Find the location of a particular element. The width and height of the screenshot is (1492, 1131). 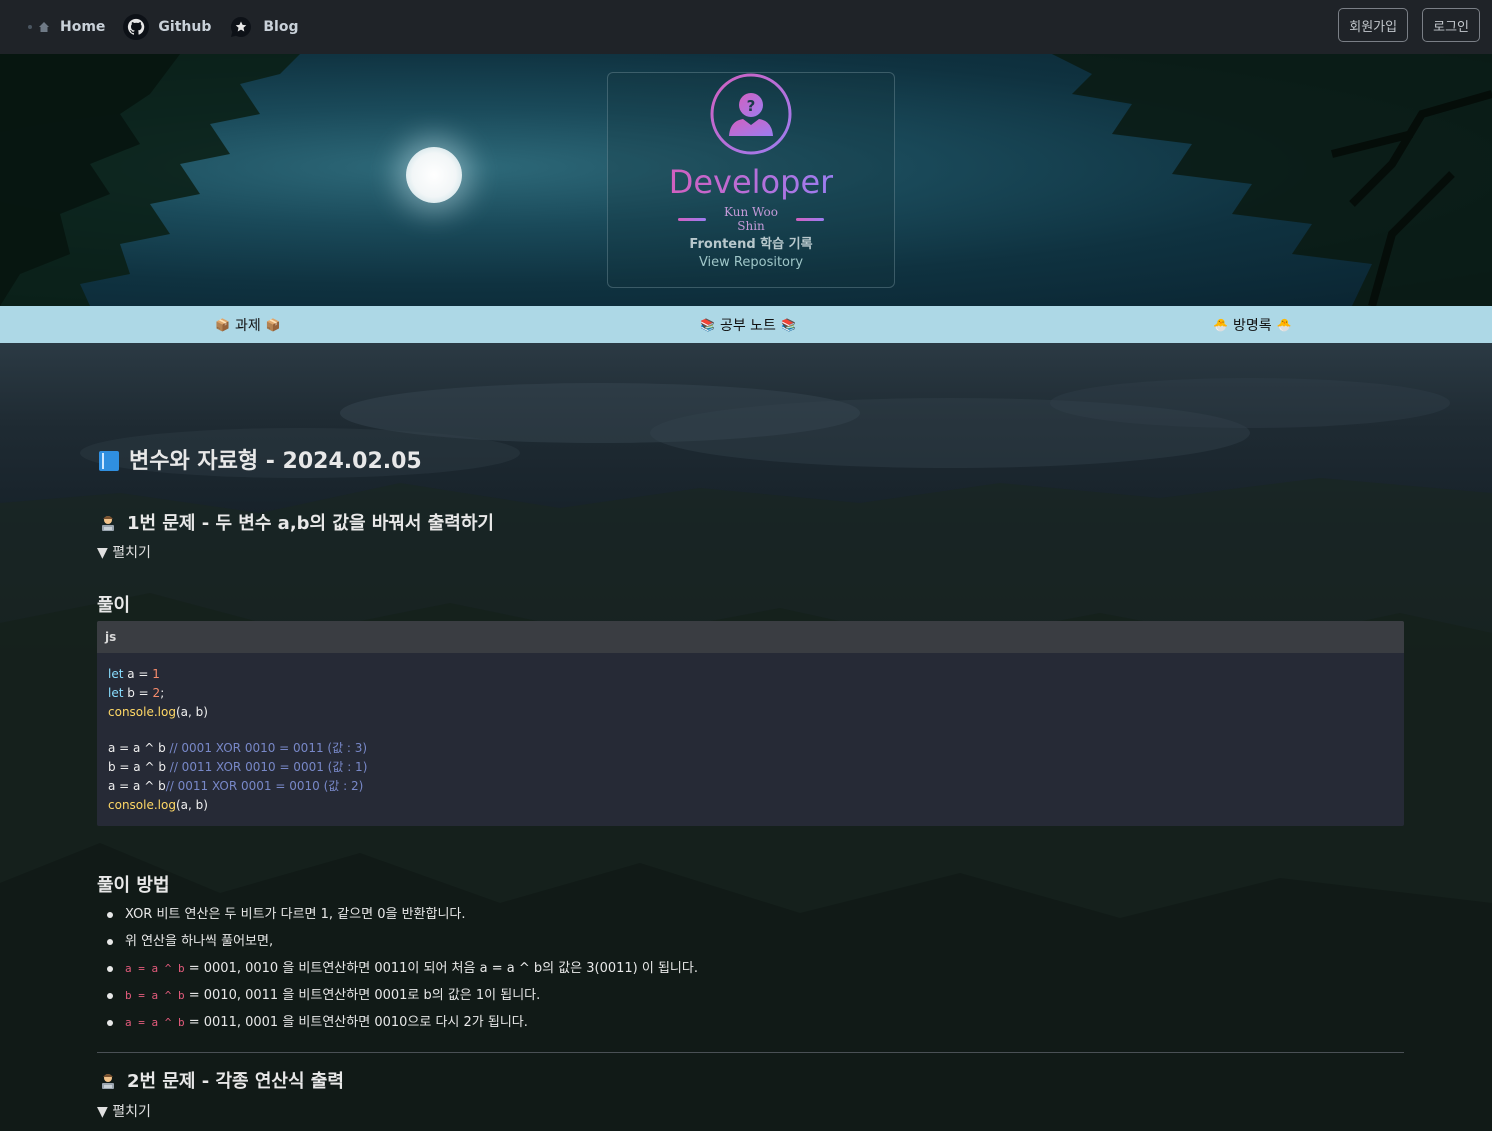

signup-button: 회원가입 is located at coordinates (1373, 25).